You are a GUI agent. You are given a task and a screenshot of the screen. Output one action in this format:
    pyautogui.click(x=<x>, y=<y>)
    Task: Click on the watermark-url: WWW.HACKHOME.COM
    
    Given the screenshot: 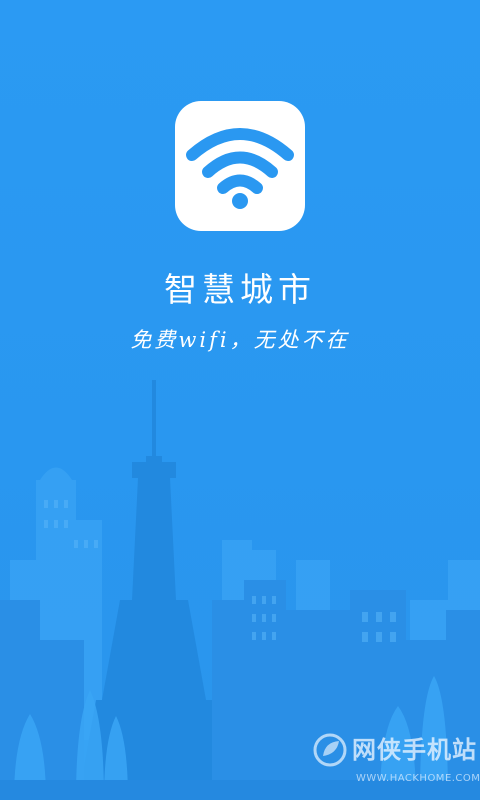 What is the action you would take?
    pyautogui.click(x=418, y=778)
    